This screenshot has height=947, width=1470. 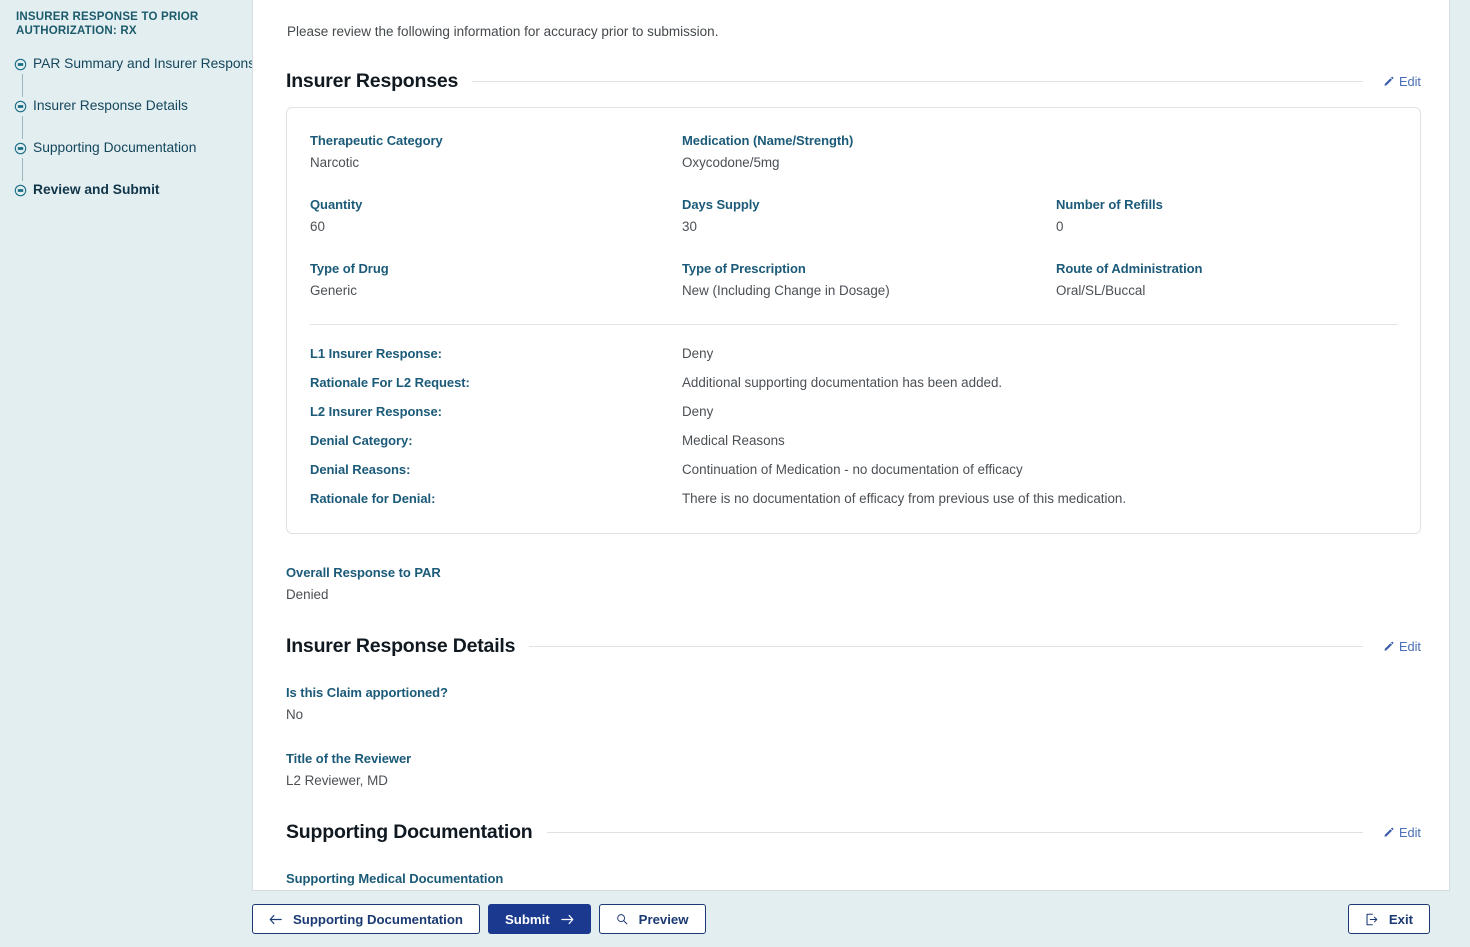 What do you see at coordinates (527, 919) in the screenshot?
I see `submit-button-label: Submit` at bounding box center [527, 919].